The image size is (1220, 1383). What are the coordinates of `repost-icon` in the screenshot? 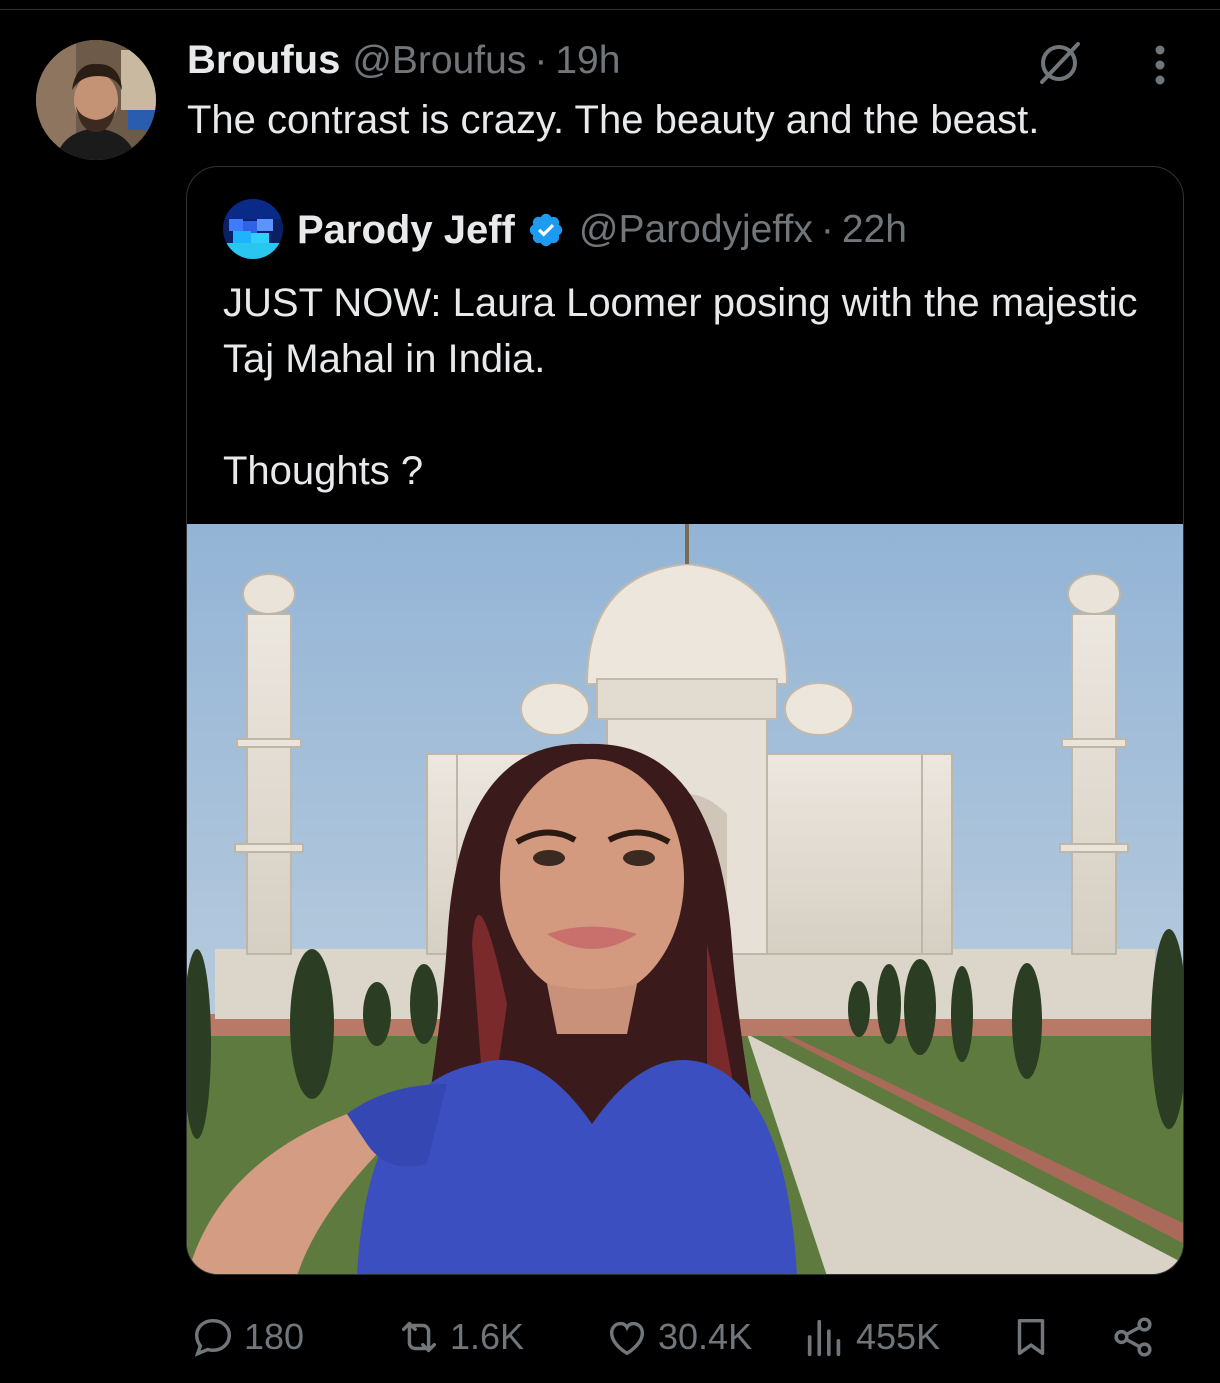 It's located at (419, 1337).